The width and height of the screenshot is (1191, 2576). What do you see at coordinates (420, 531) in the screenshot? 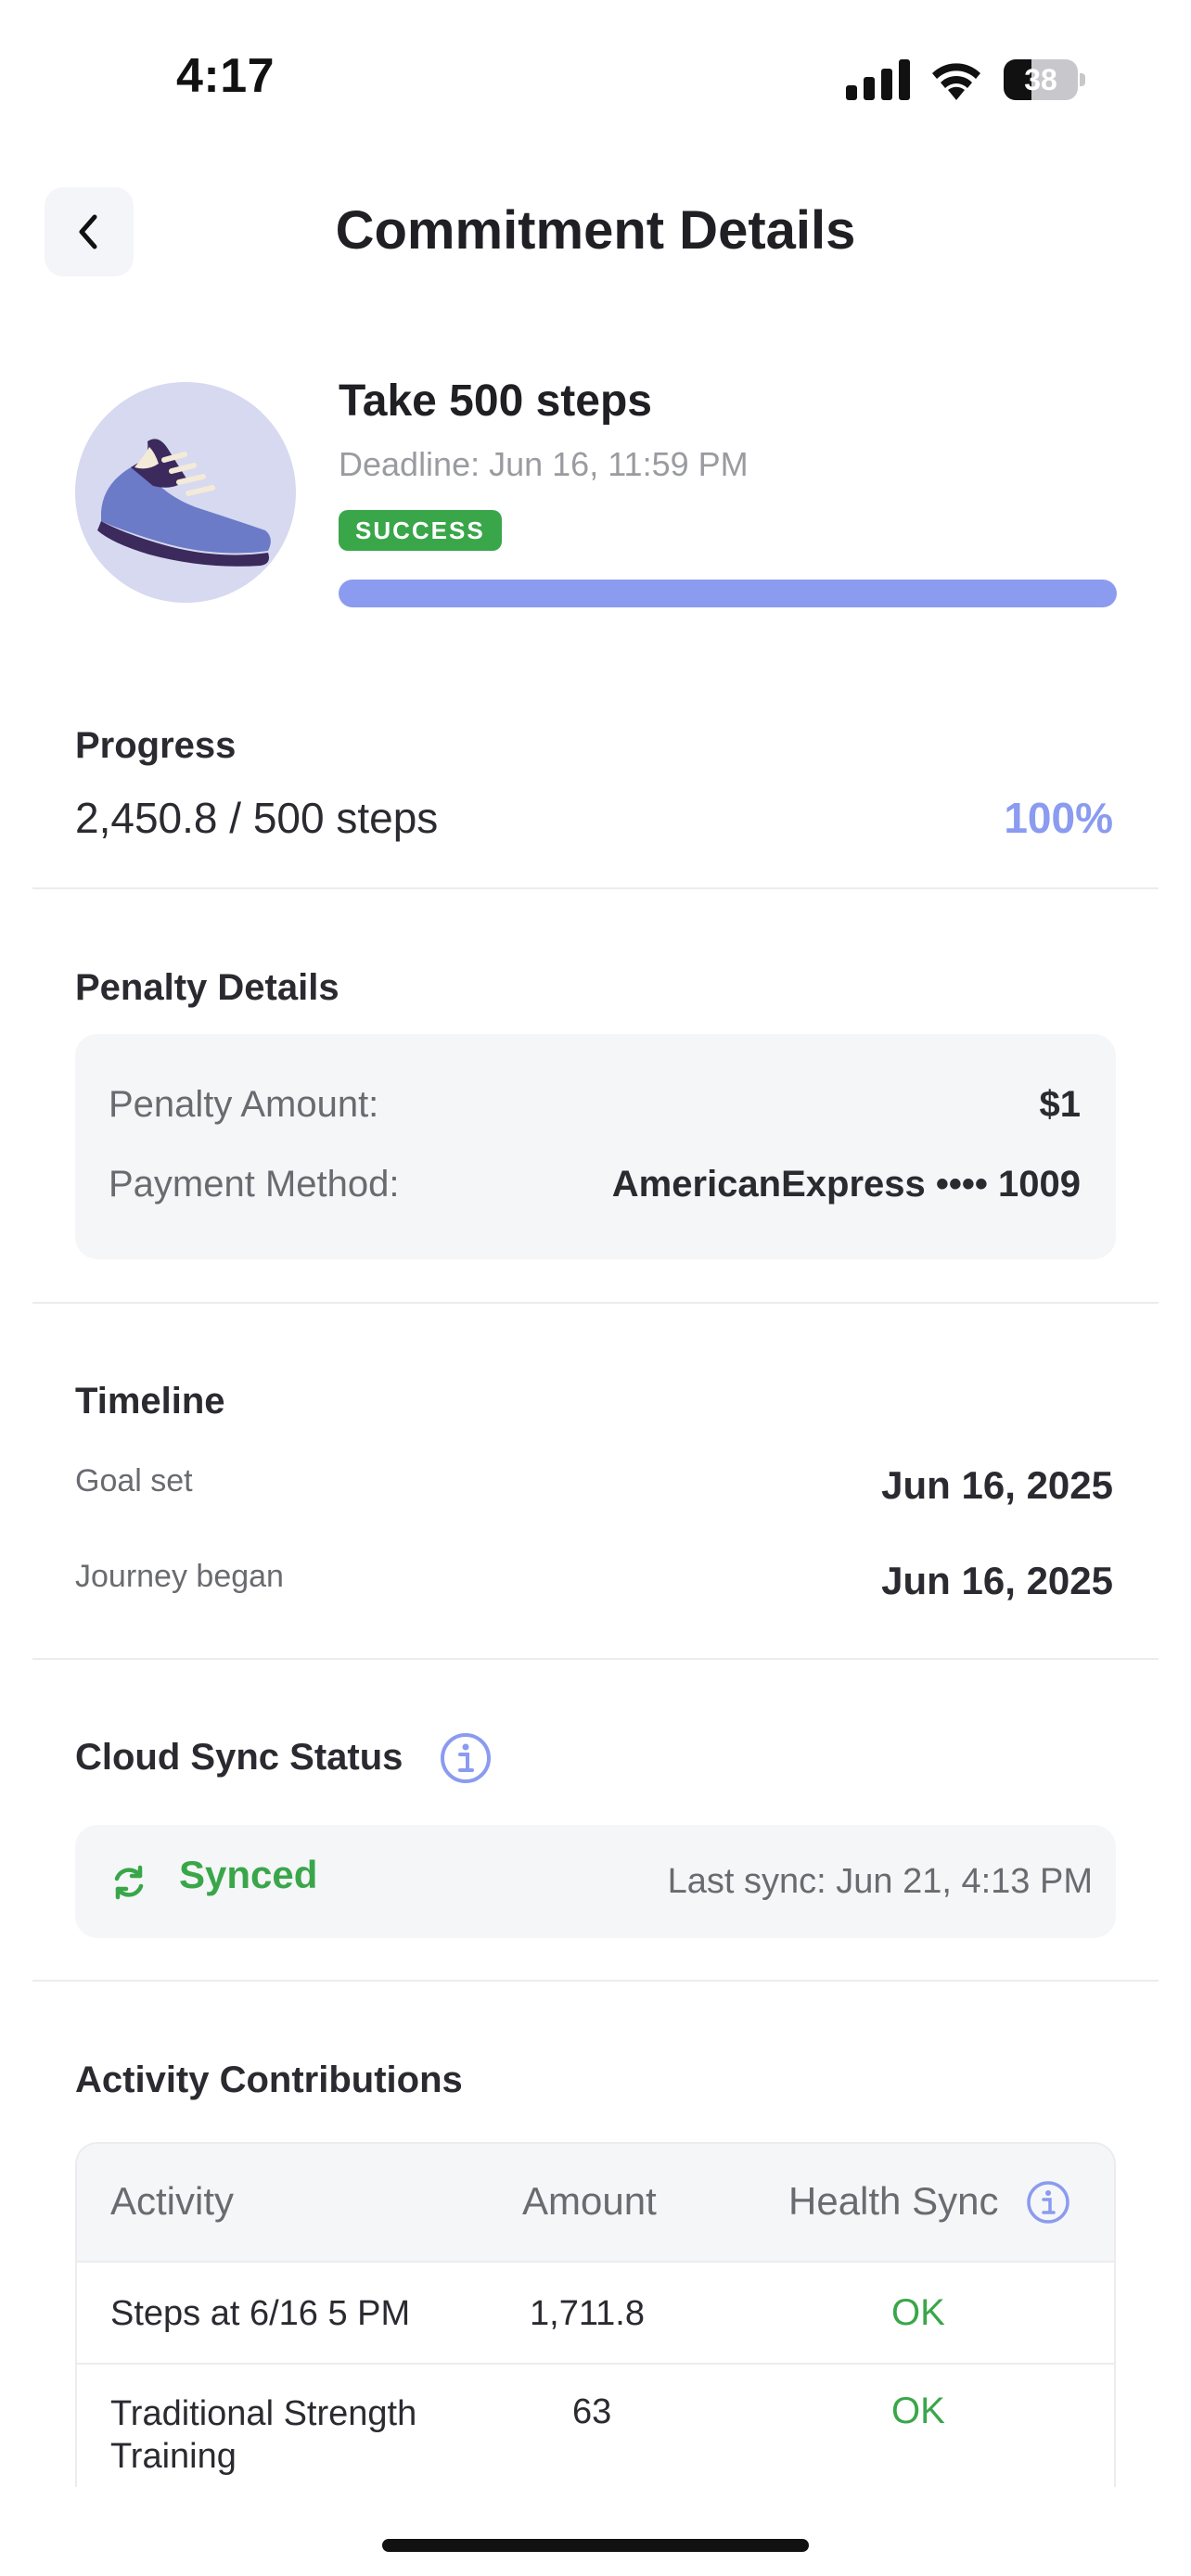
I see `status-badge: SUCCESS` at bounding box center [420, 531].